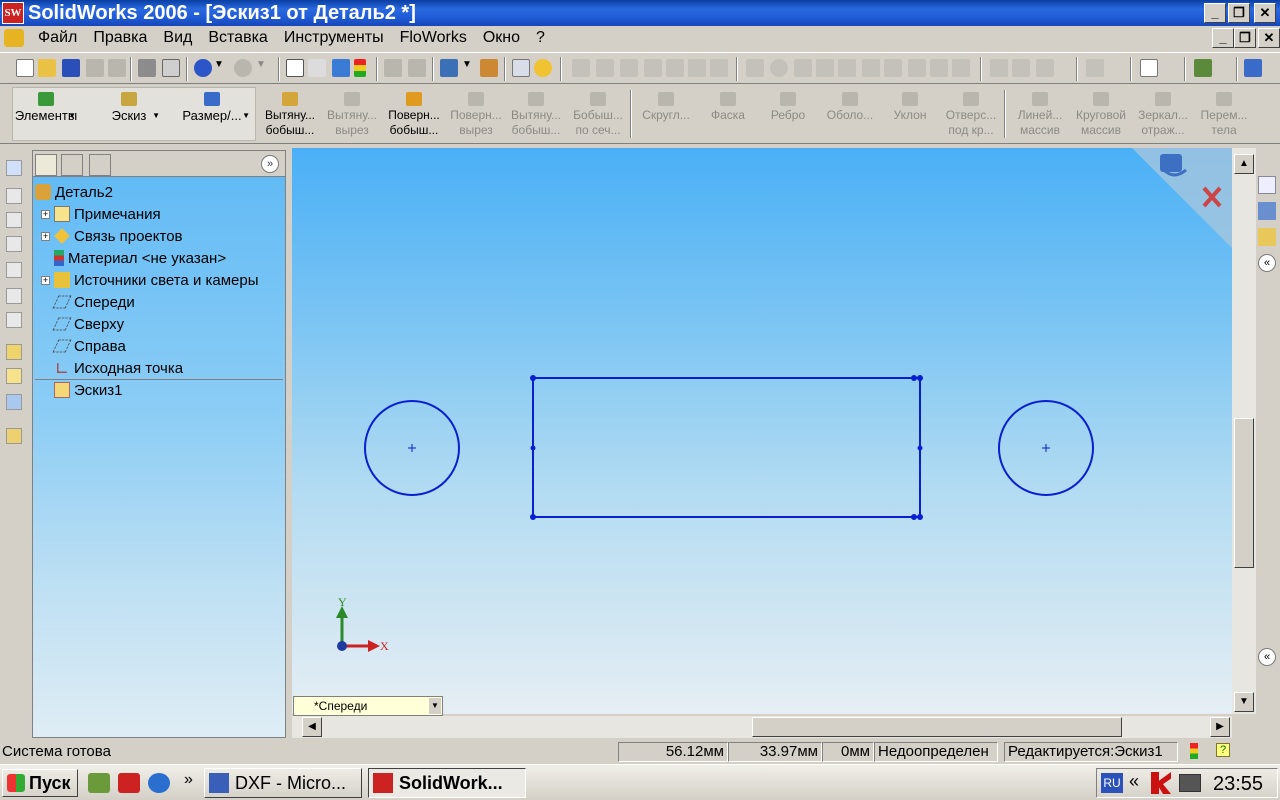  I want to click on tree-item-material: Материал <не указан>, so click(140, 258).